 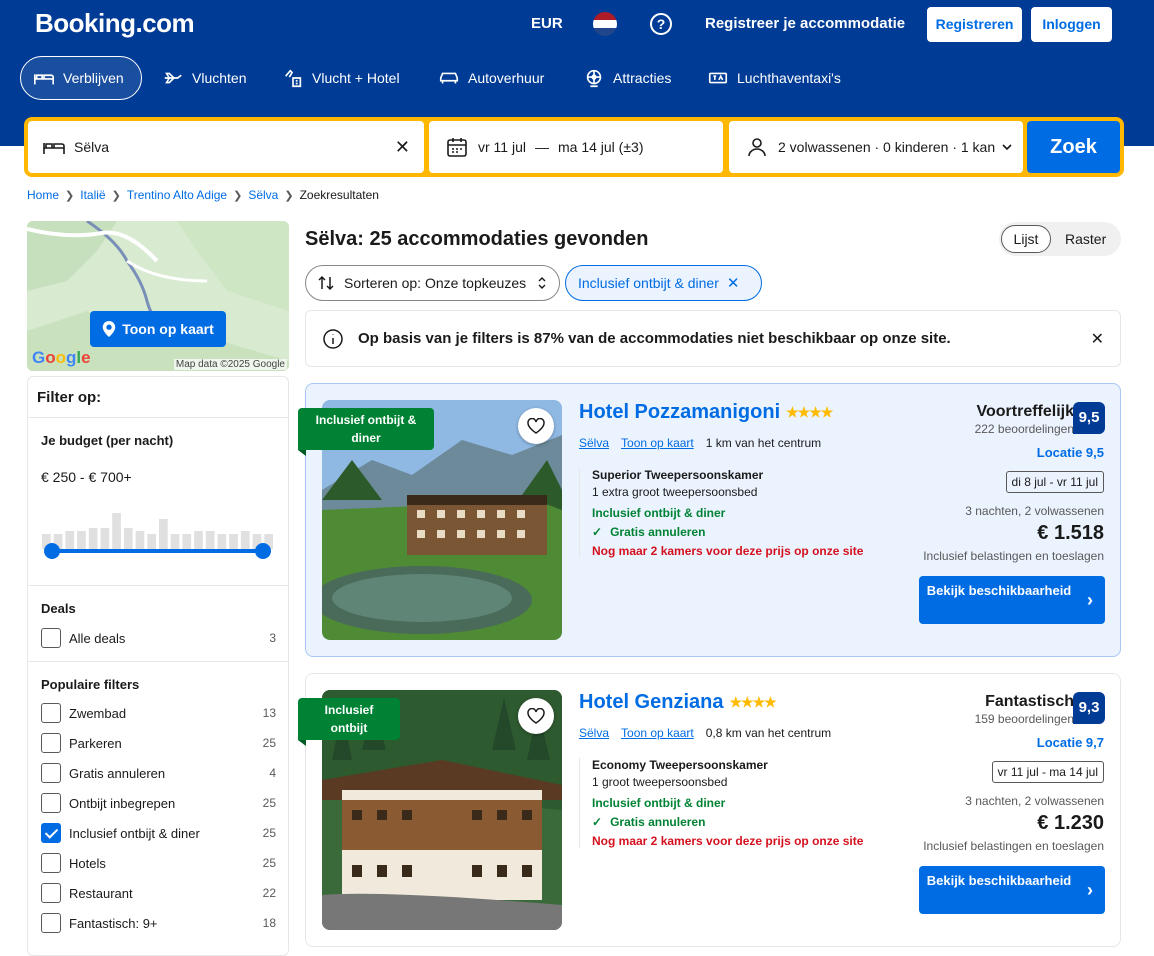 What do you see at coordinates (52, 551) in the screenshot?
I see `budget-slider-min-handle` at bounding box center [52, 551].